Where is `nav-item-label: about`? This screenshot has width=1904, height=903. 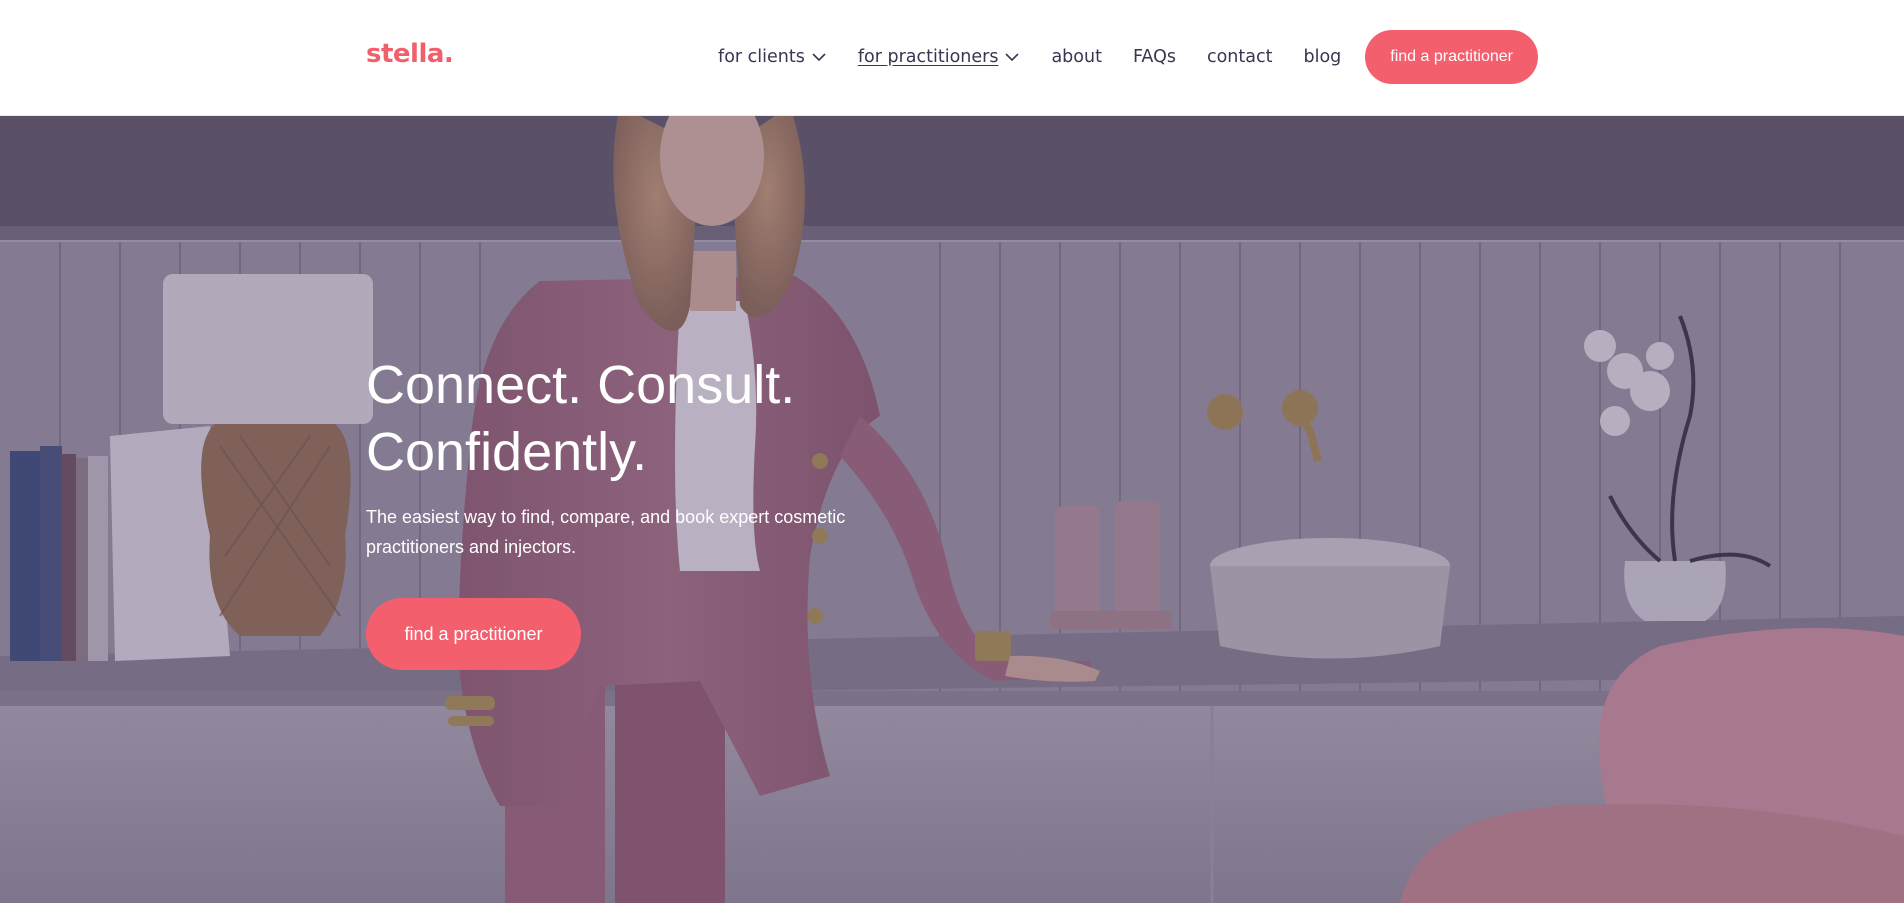
nav-item-label: about is located at coordinates (1076, 57).